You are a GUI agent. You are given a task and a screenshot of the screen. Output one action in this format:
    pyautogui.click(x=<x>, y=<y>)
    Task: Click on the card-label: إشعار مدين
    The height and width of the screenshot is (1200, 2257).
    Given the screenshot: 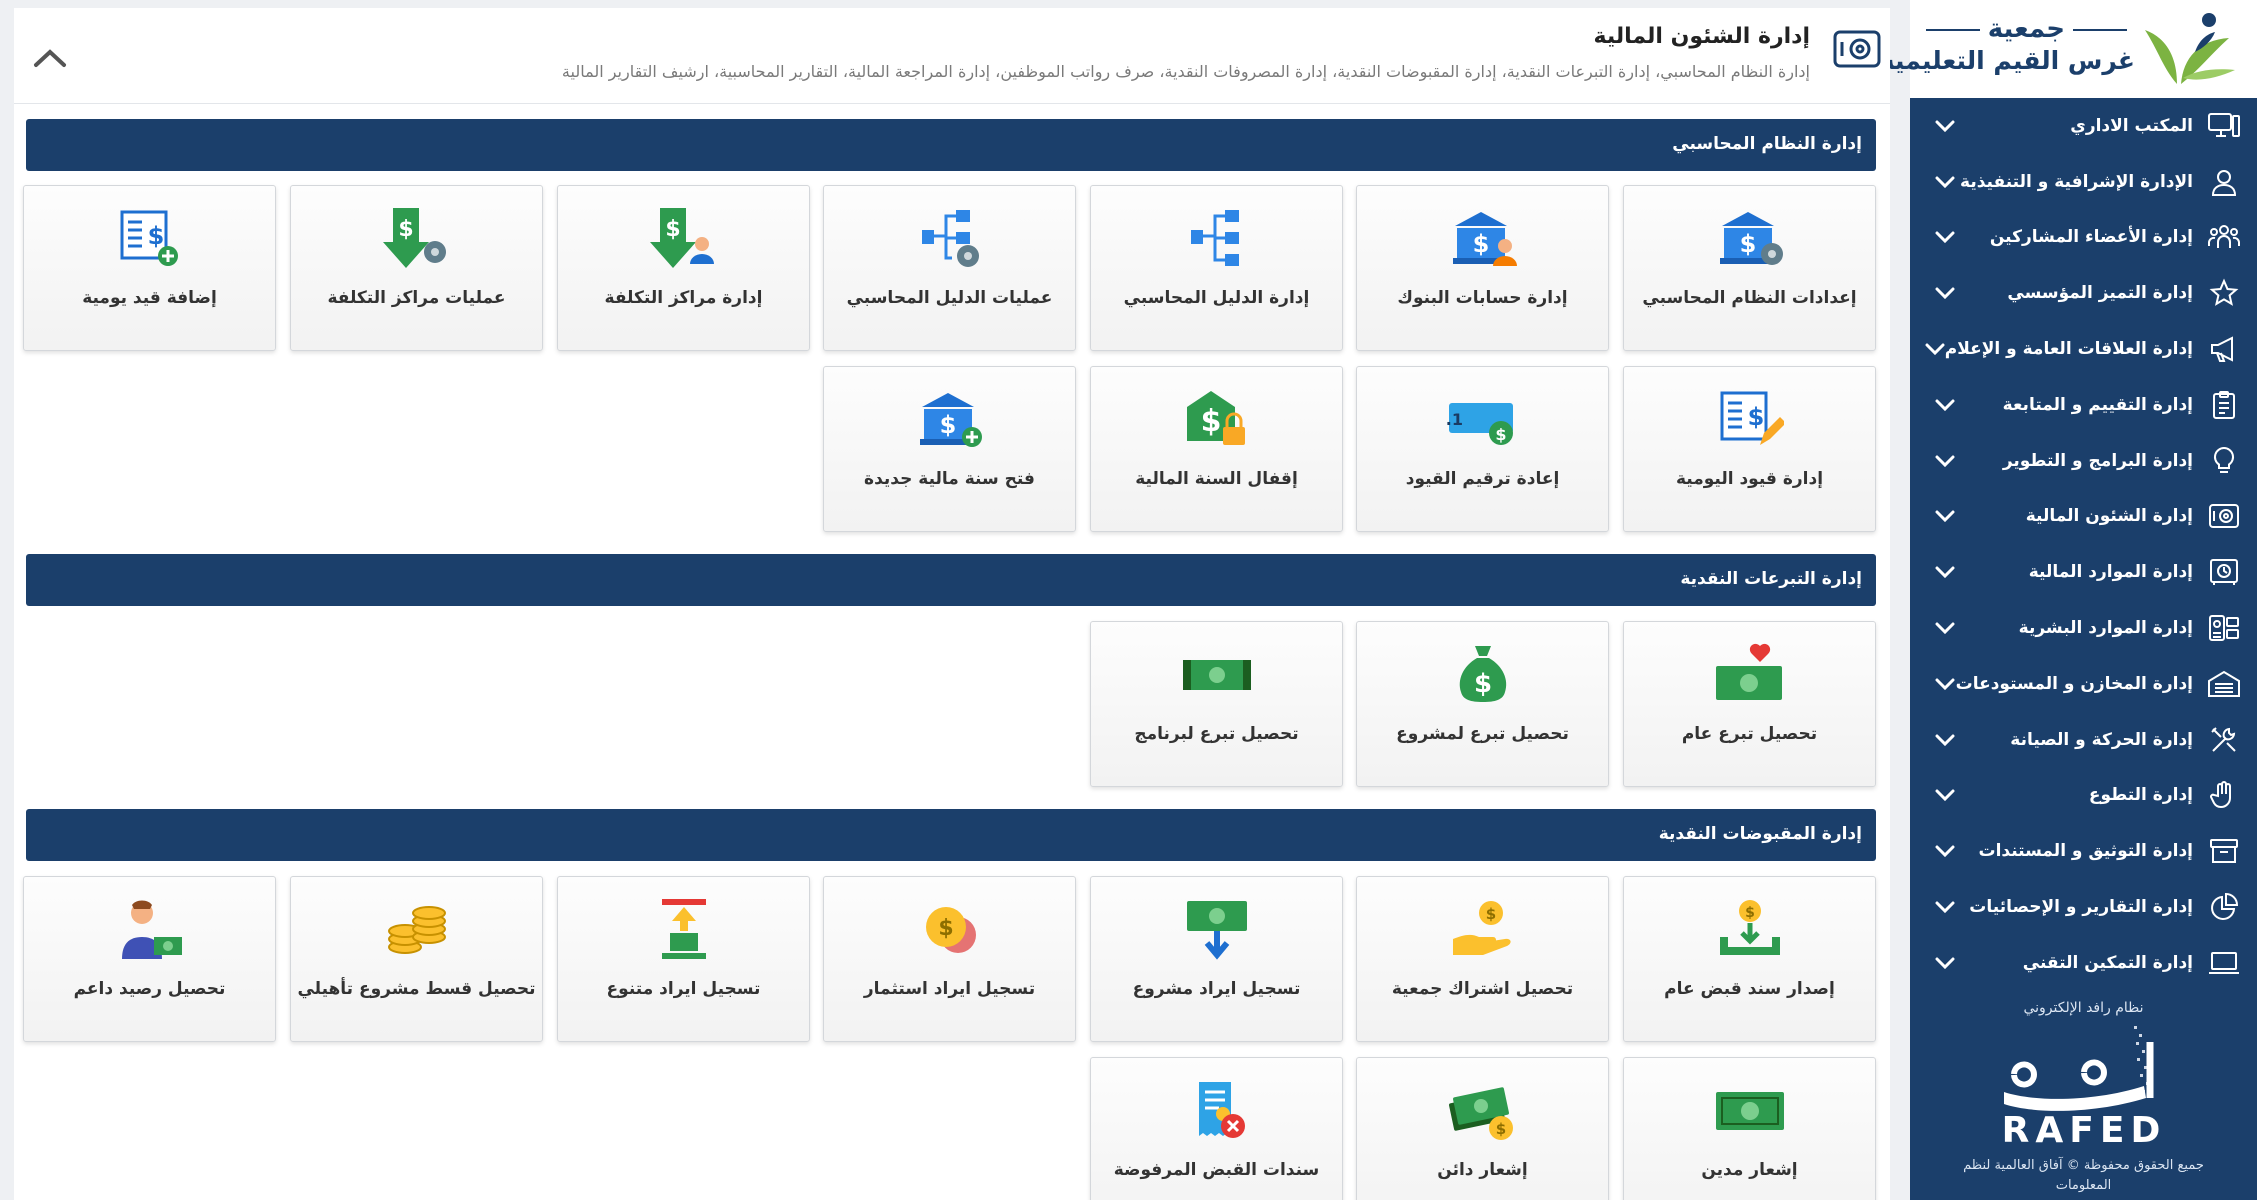 What is the action you would take?
    pyautogui.click(x=1749, y=1170)
    